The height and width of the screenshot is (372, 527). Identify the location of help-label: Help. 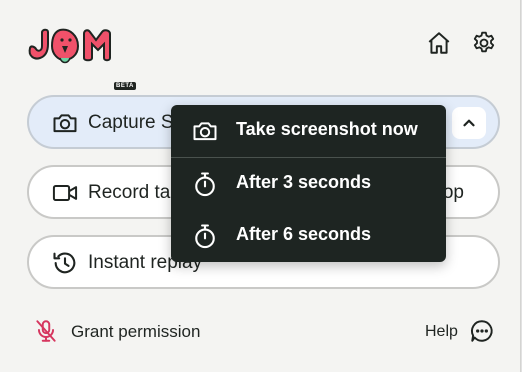
(441, 331).